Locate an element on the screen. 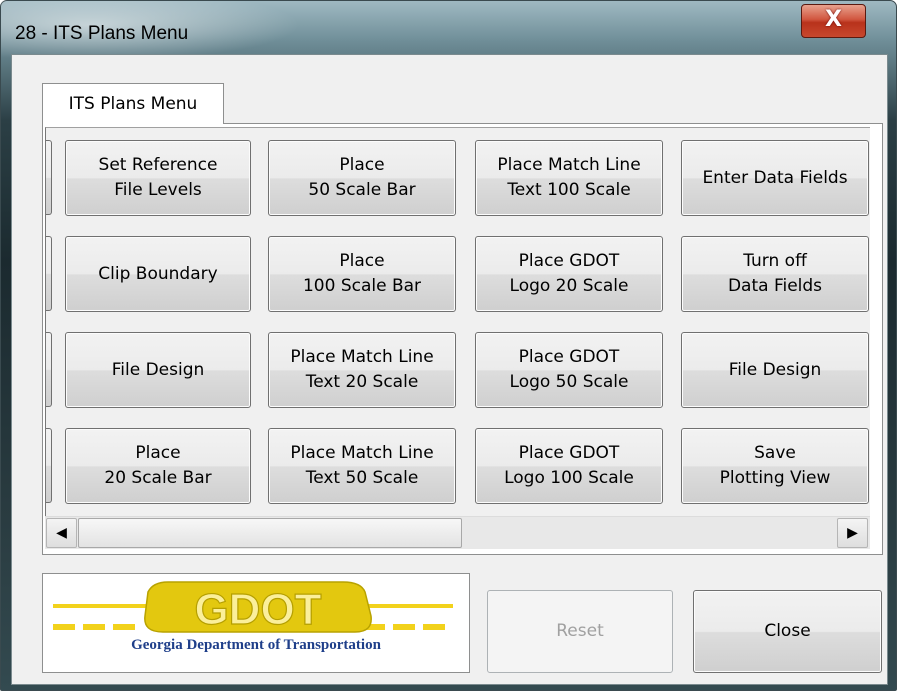 The width and height of the screenshot is (897, 691). place-match-line-text-20-scale-button: Place Match Line Text 20 Scale is located at coordinates (362, 370).